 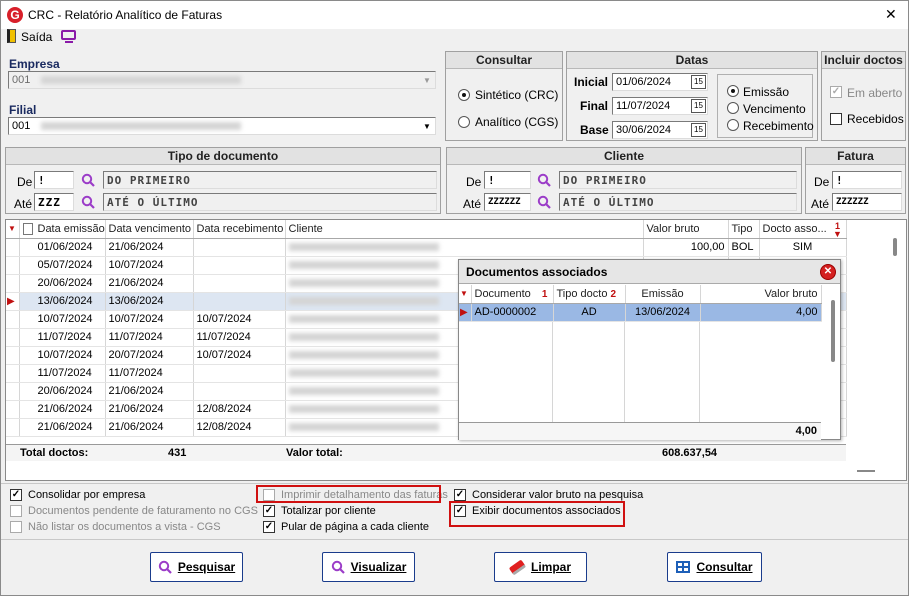 I want to click on popup-col-emissao: Emissão, so click(x=663, y=294).